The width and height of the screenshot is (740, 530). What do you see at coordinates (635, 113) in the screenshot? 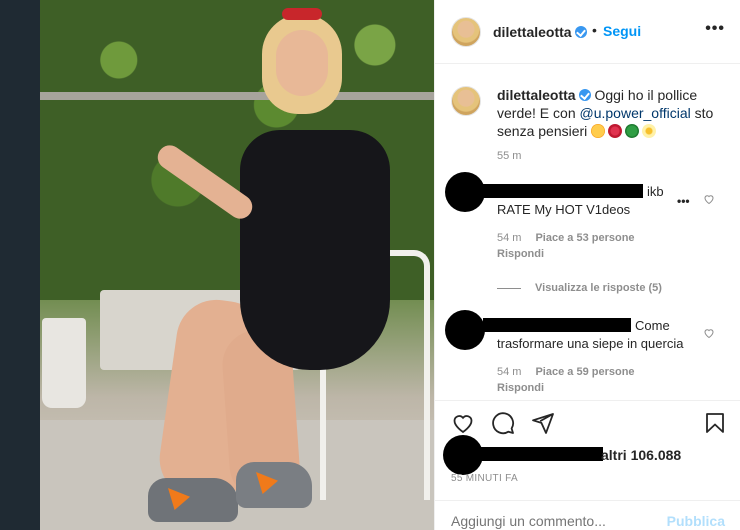
I see `caption-mention-link: @u.power_official` at bounding box center [635, 113].